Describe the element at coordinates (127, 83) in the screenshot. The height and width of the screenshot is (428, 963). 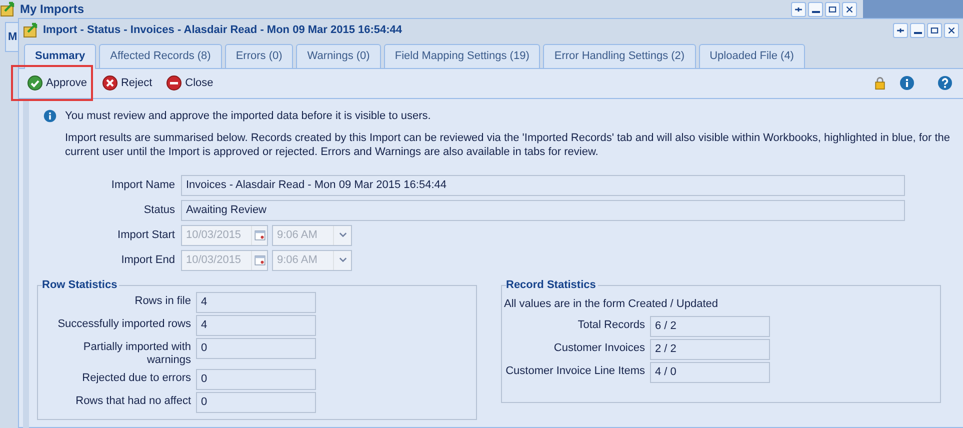
I see `toolbar-button: Reject` at that location.